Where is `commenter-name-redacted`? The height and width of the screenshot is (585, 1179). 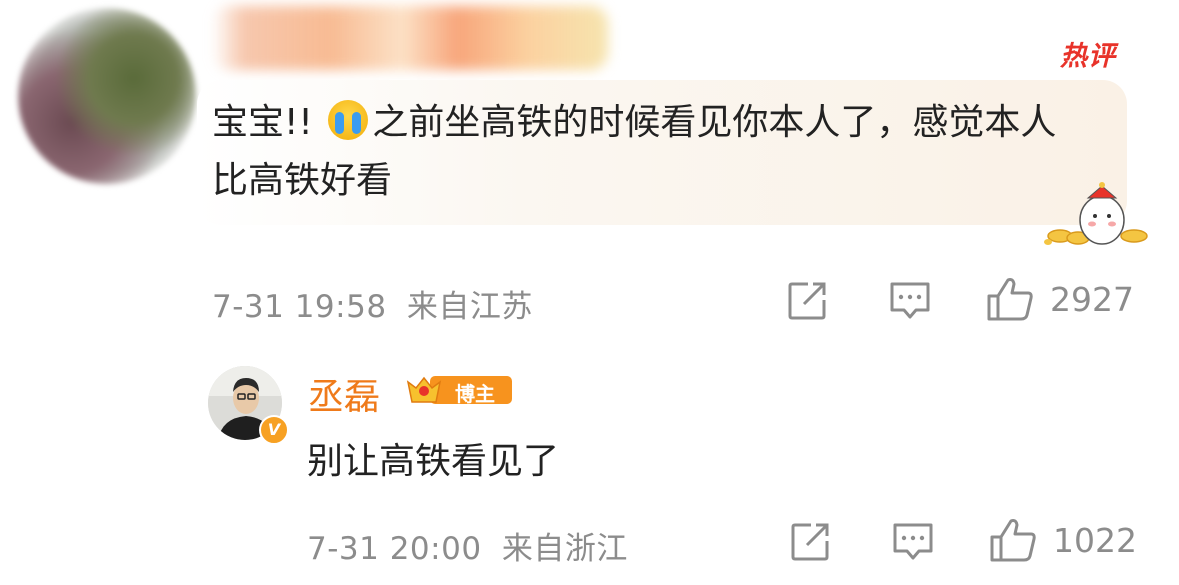
commenter-name-redacted is located at coordinates (410, 38).